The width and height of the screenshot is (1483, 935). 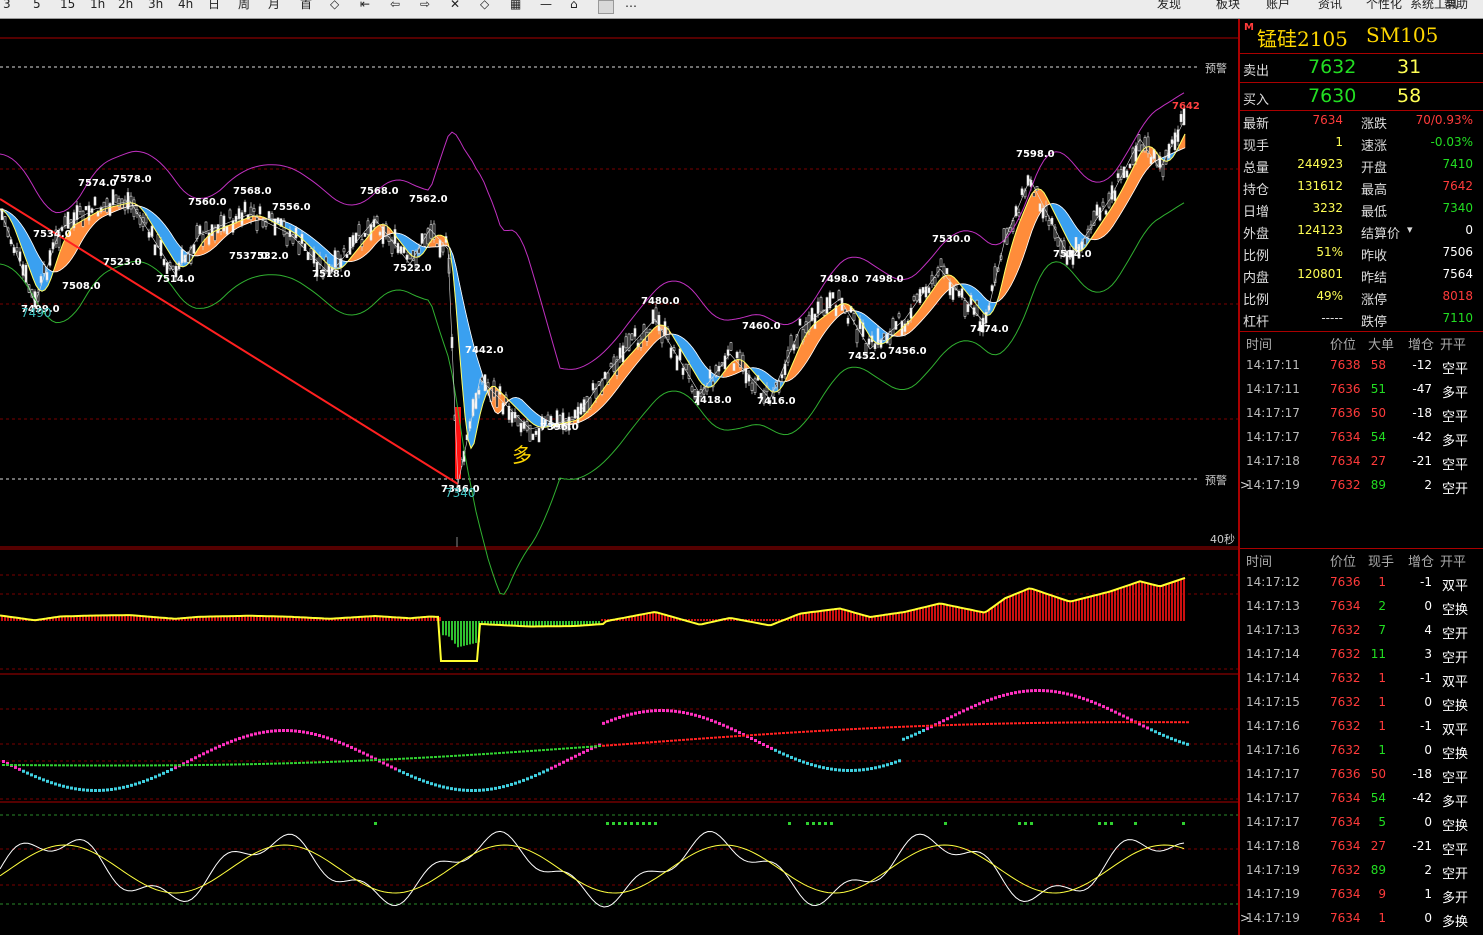 I want to click on trade-row: 14:17:11 7636 51 -47 多平, so click(x=1361, y=391).